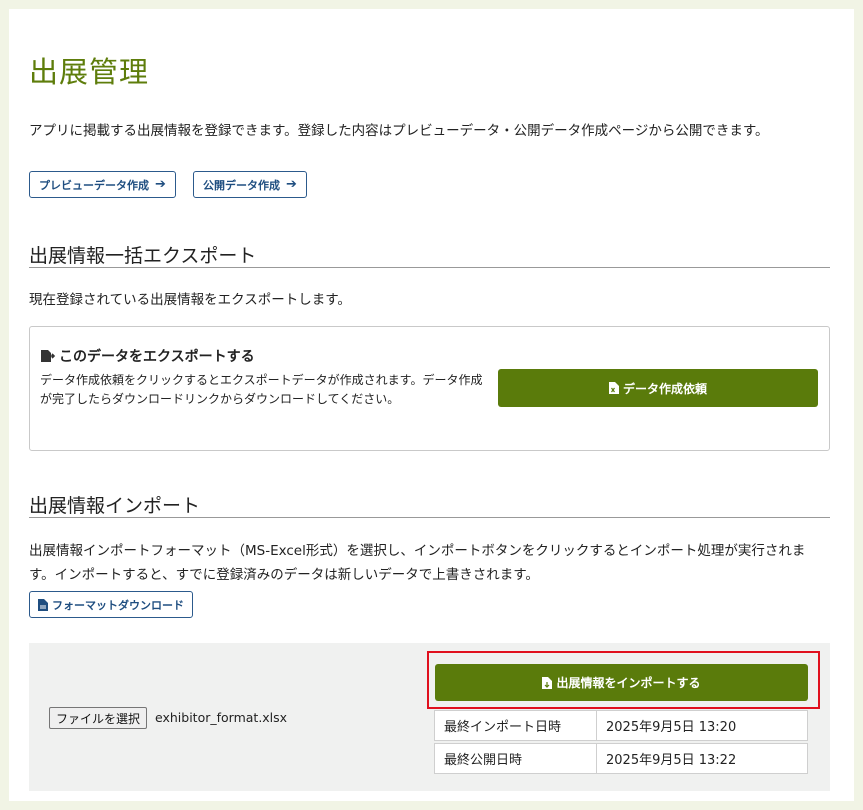 This screenshot has width=863, height=810. What do you see at coordinates (664, 388) in the screenshot?
I see `data-request-label: データ作成依頼` at bounding box center [664, 388].